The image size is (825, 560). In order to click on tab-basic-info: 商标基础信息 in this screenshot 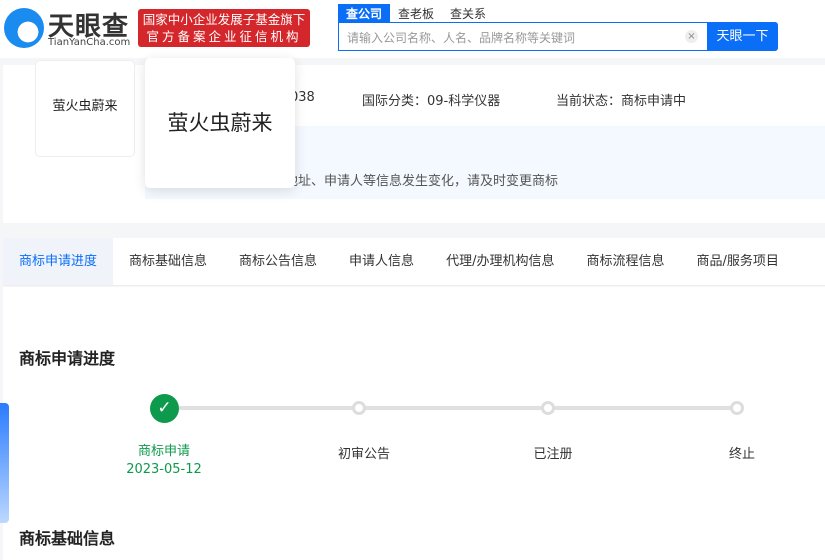, I will do `click(168, 261)`.